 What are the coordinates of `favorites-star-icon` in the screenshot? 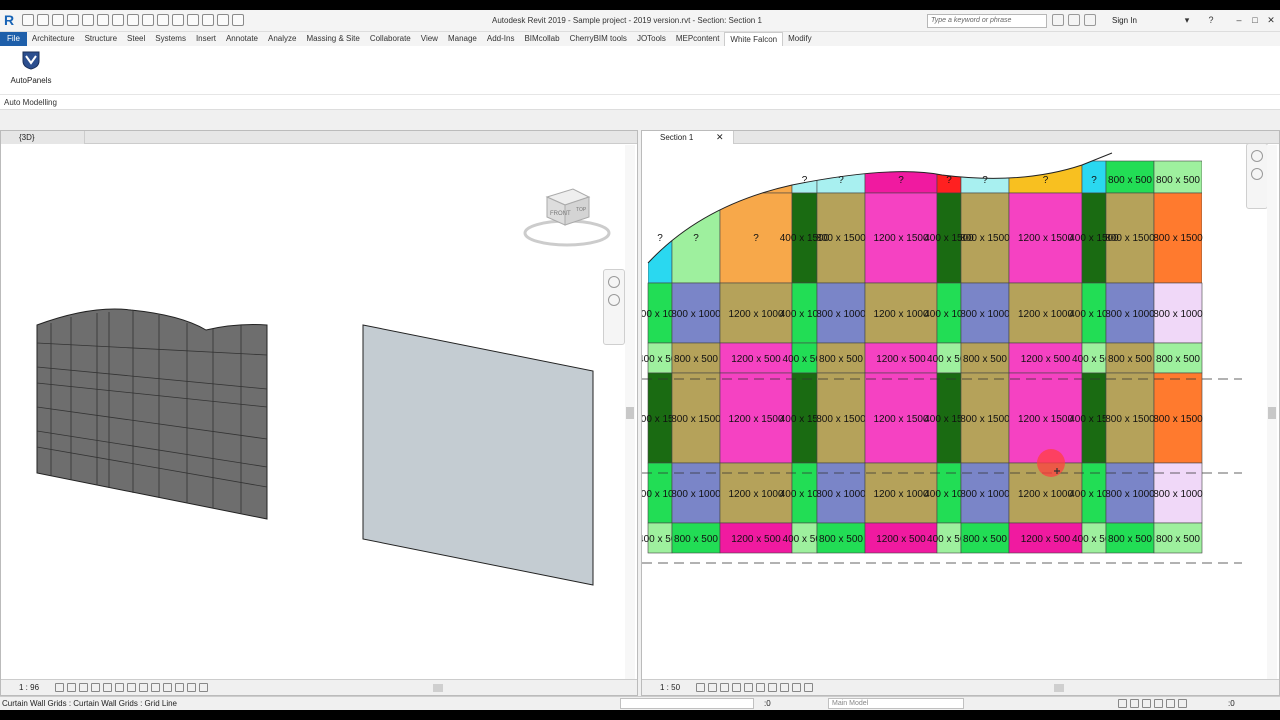 It's located at (1090, 20).